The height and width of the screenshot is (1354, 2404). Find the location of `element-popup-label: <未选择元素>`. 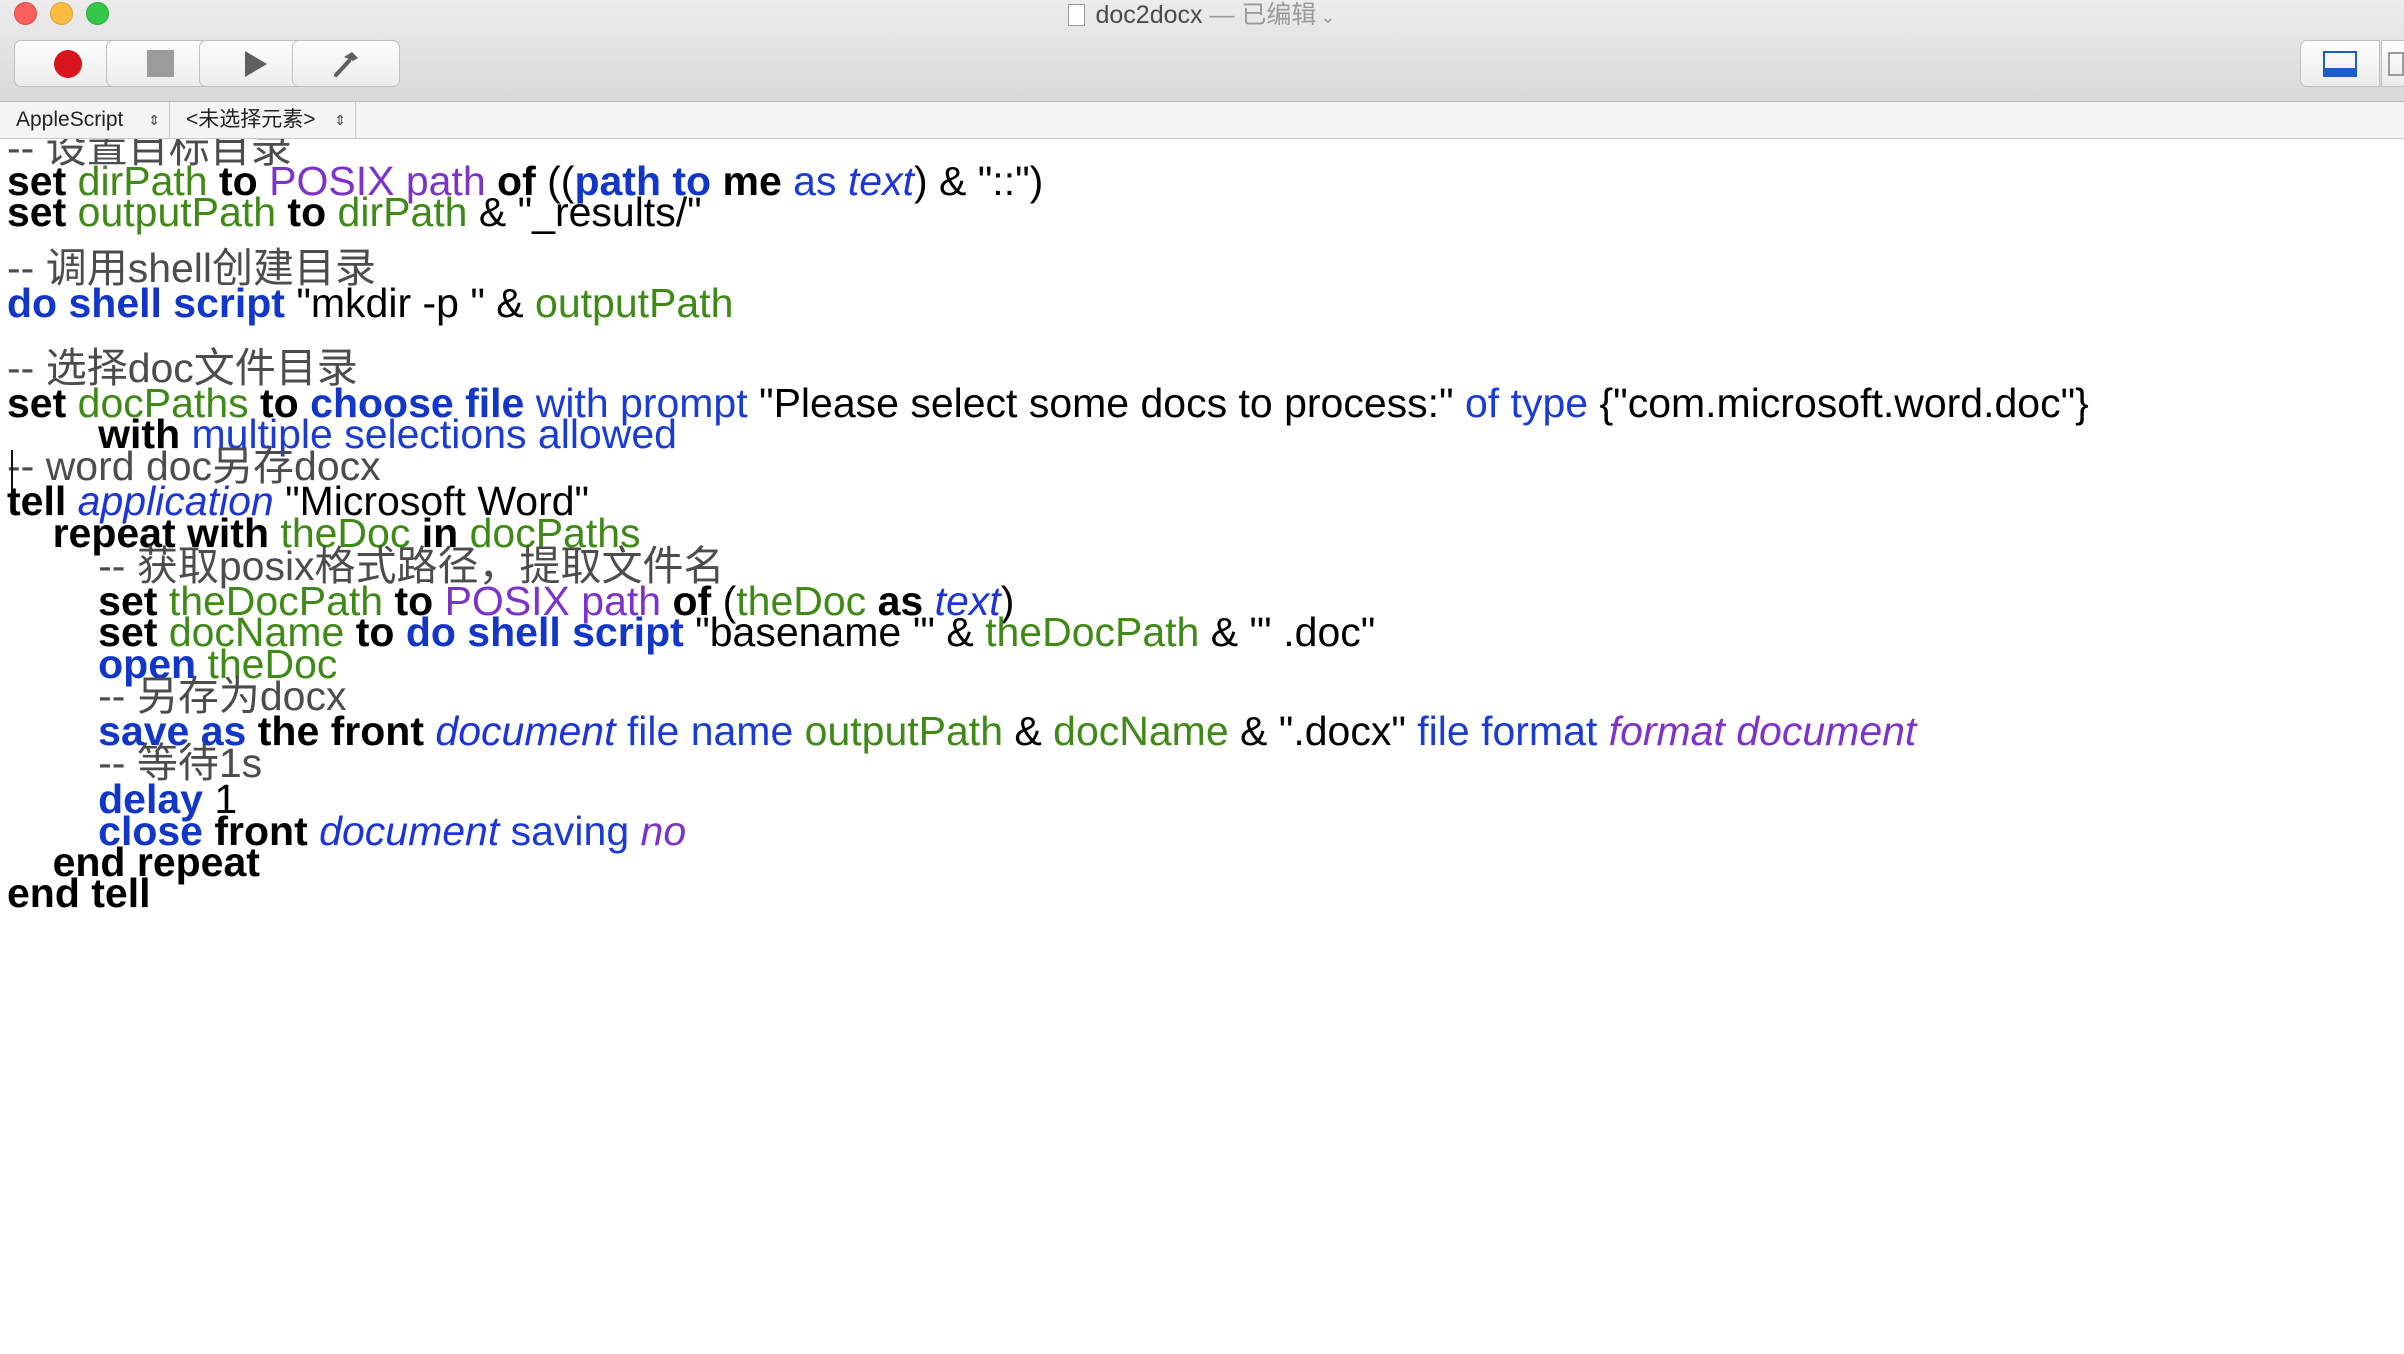

element-popup-label: <未选择元素> is located at coordinates (251, 119).